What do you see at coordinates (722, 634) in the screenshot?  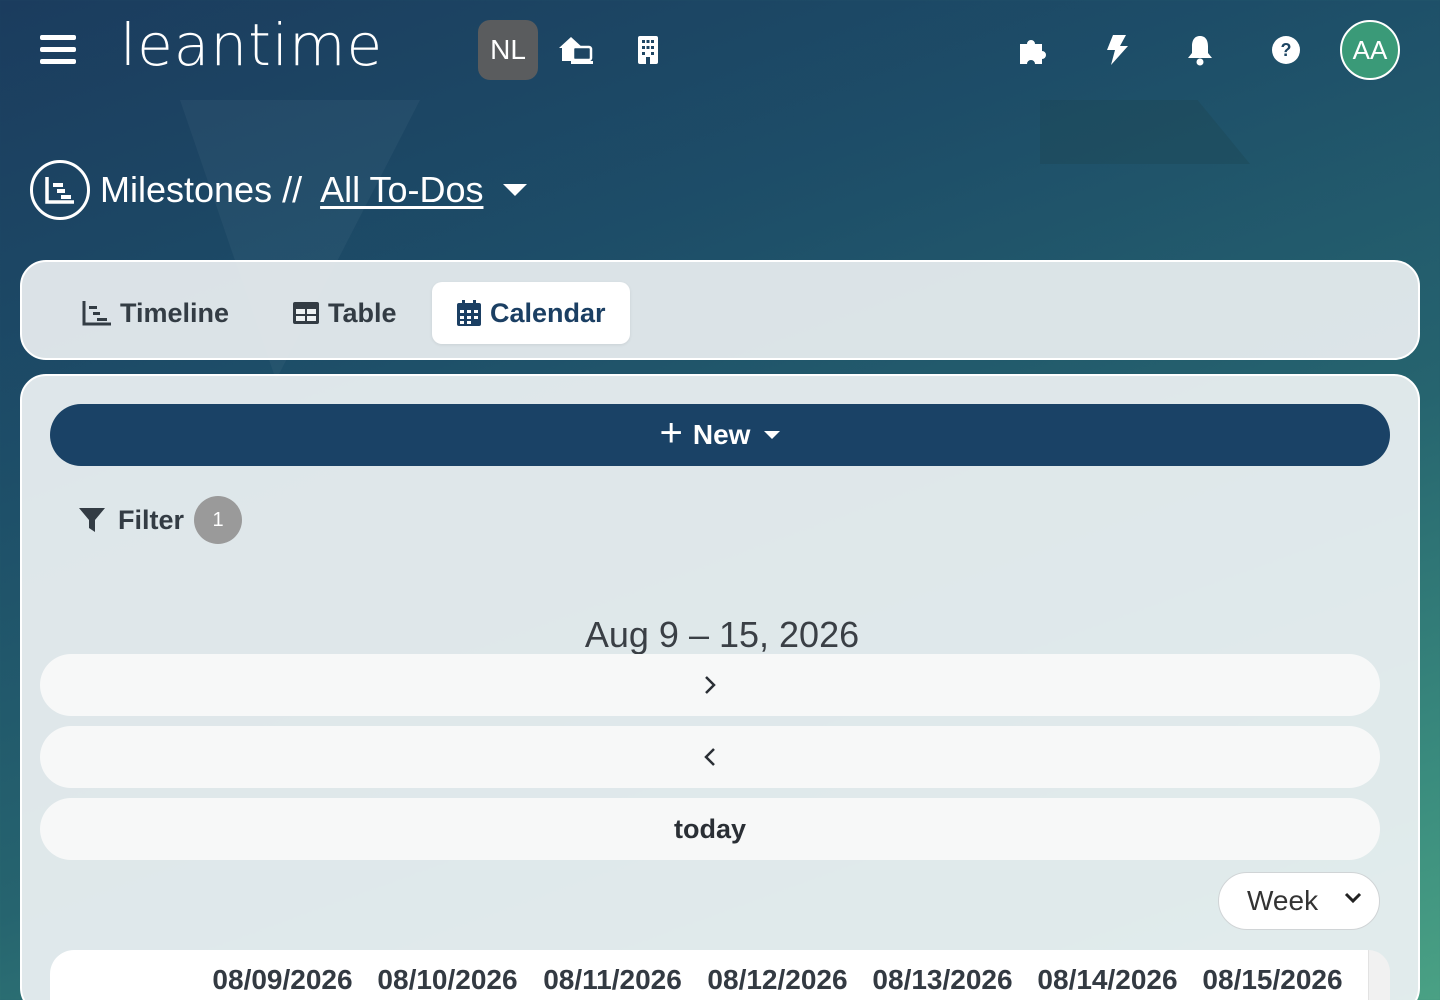 I see `date-range-title: Aug 9 – 15, 2026` at bounding box center [722, 634].